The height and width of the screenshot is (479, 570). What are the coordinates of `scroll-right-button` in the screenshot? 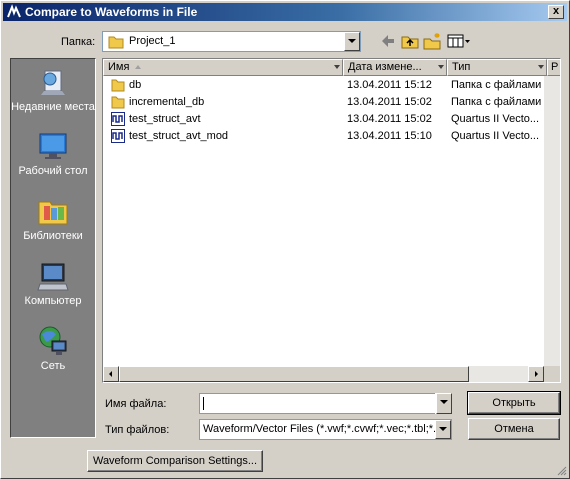 It's located at (536, 374).